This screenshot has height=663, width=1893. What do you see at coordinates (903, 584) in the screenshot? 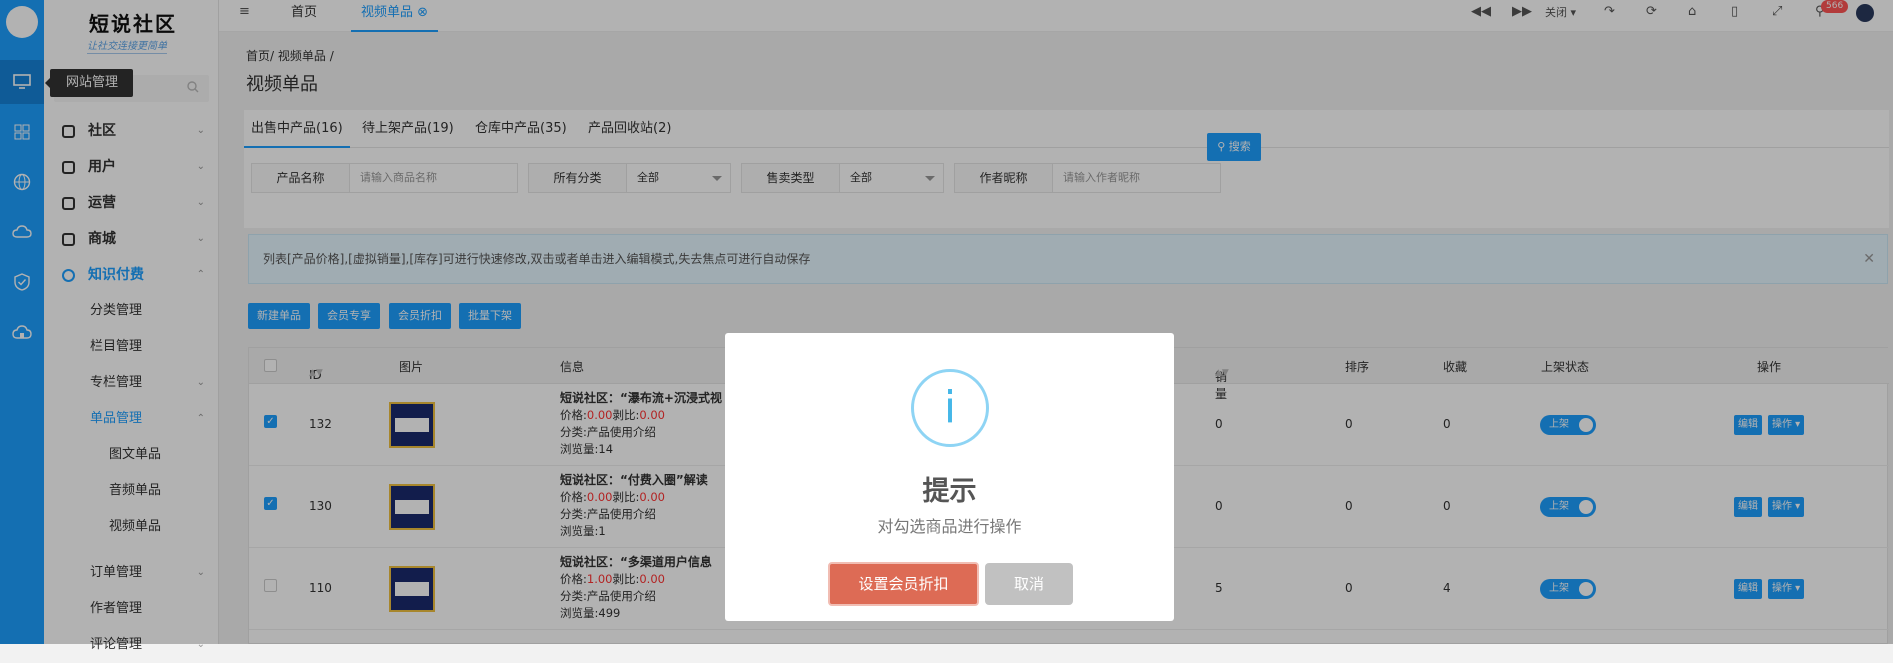
I see `set-member-discount-button: 设置会员折扣` at bounding box center [903, 584].